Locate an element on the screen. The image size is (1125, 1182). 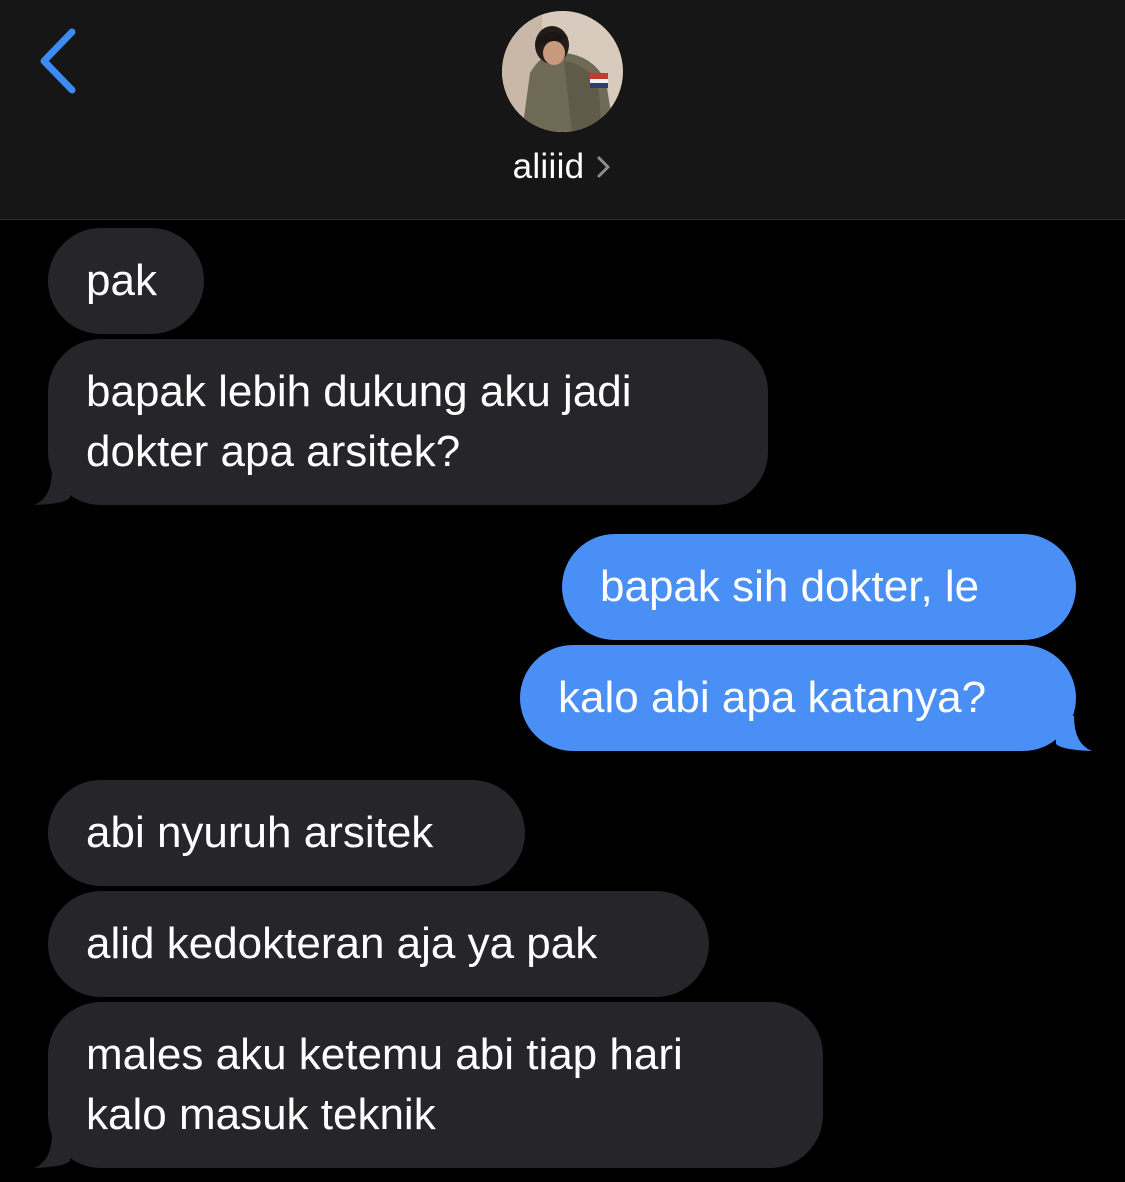
back-chevron-icon is located at coordinates (59, 61).